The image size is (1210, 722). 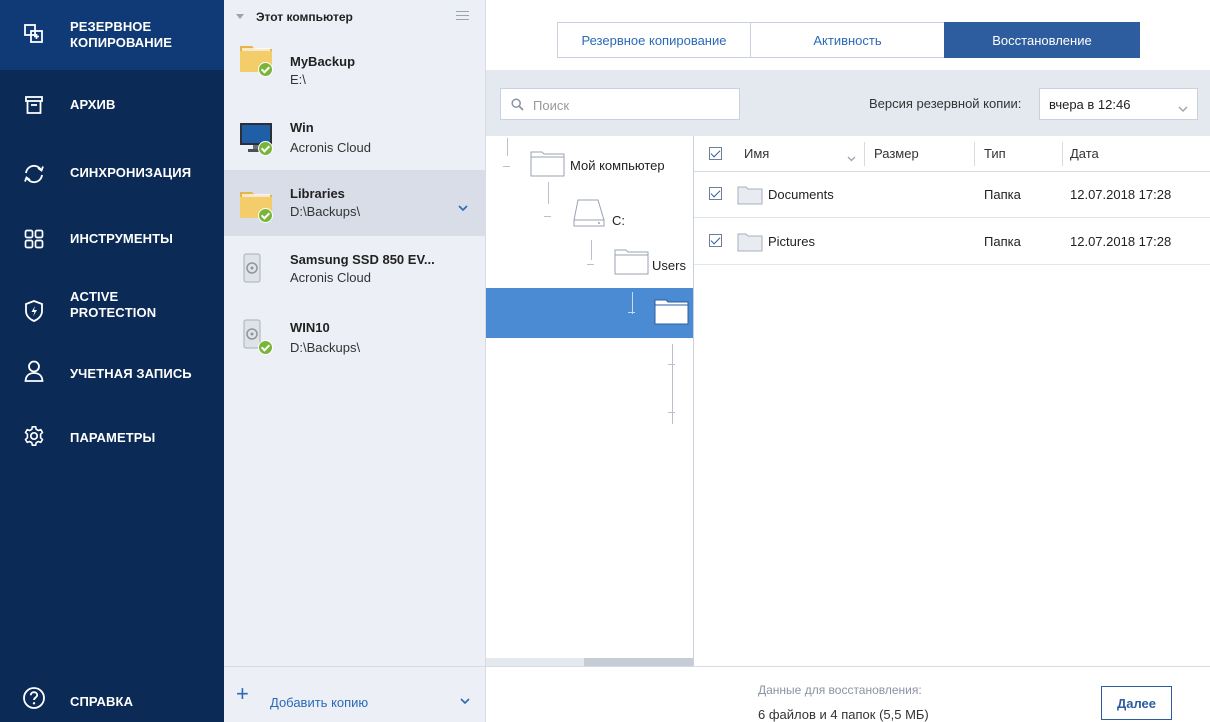 I want to click on nav-item-label: Учетная запись, so click(x=131, y=373).